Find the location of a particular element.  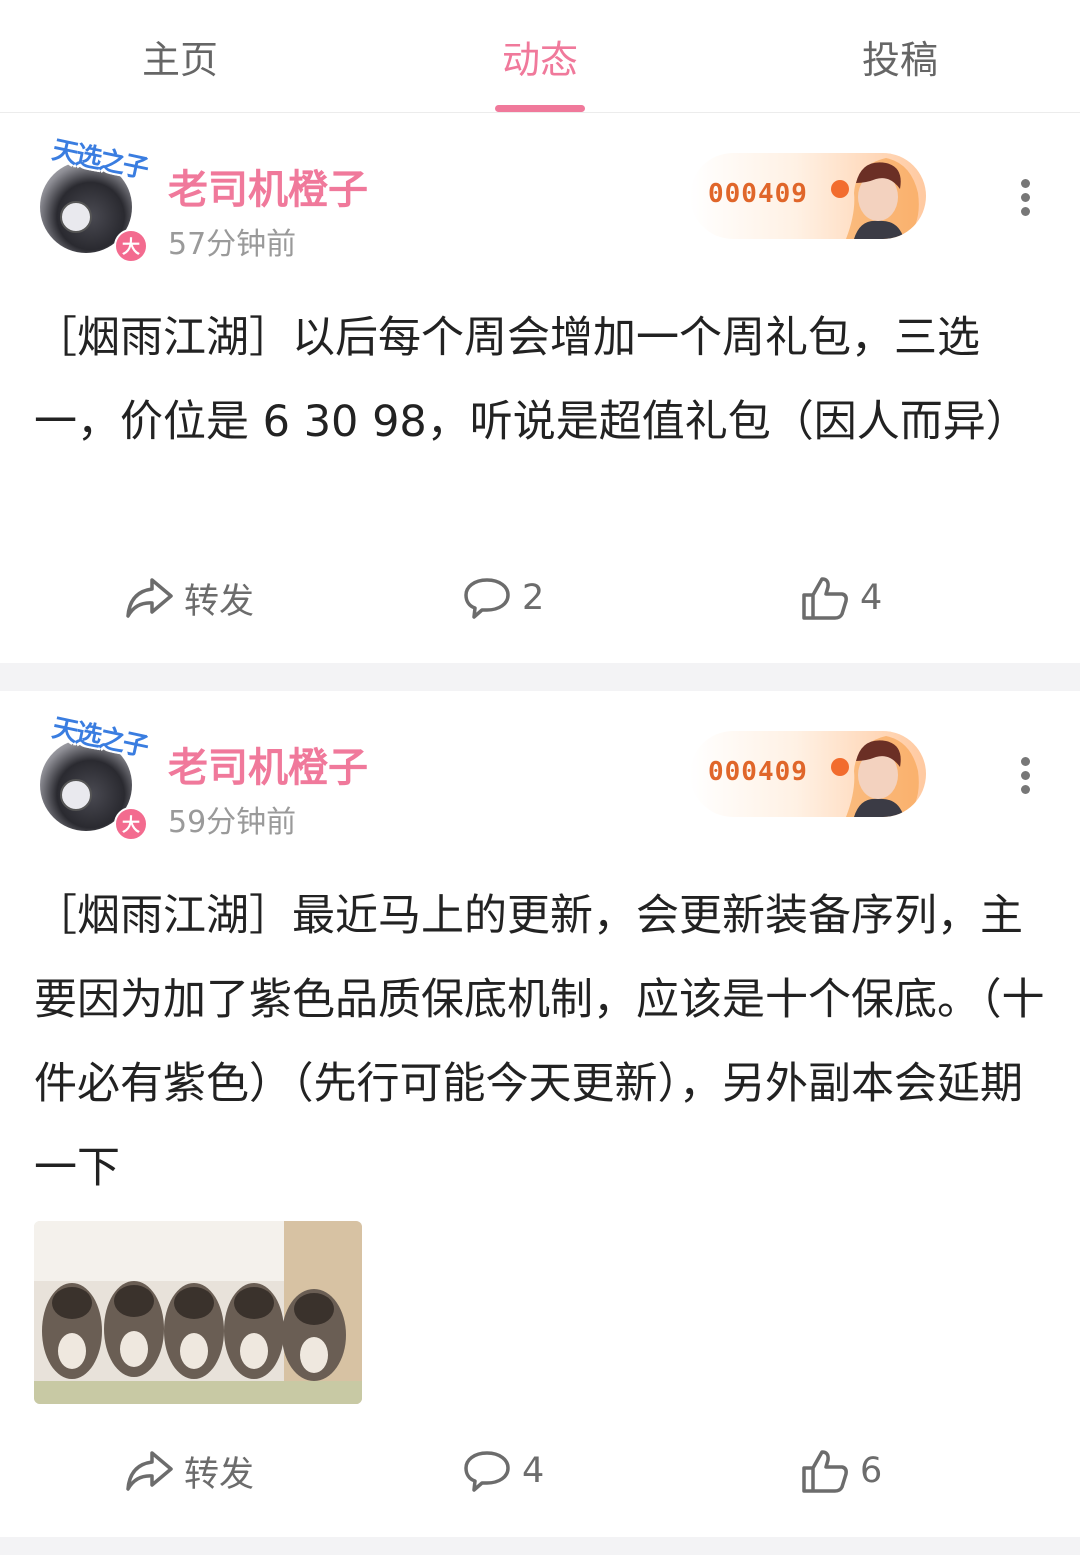

like-button: 4 is located at coordinates (841, 598).